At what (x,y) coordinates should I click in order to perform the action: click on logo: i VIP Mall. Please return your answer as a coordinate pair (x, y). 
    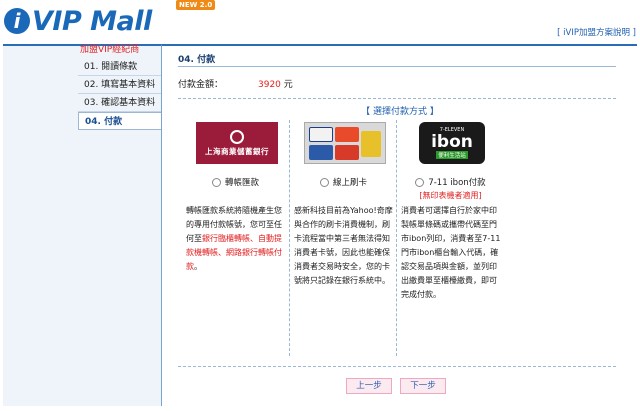
    Looking at the image, I should click on (78, 21).